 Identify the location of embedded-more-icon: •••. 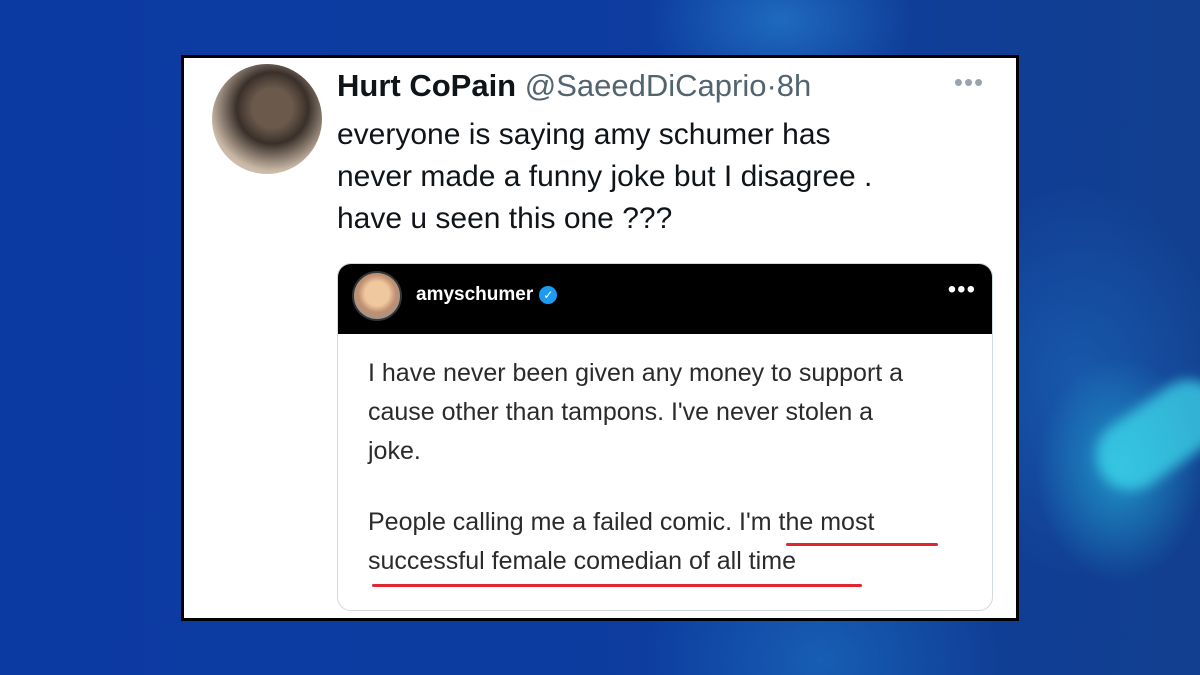
(961, 289).